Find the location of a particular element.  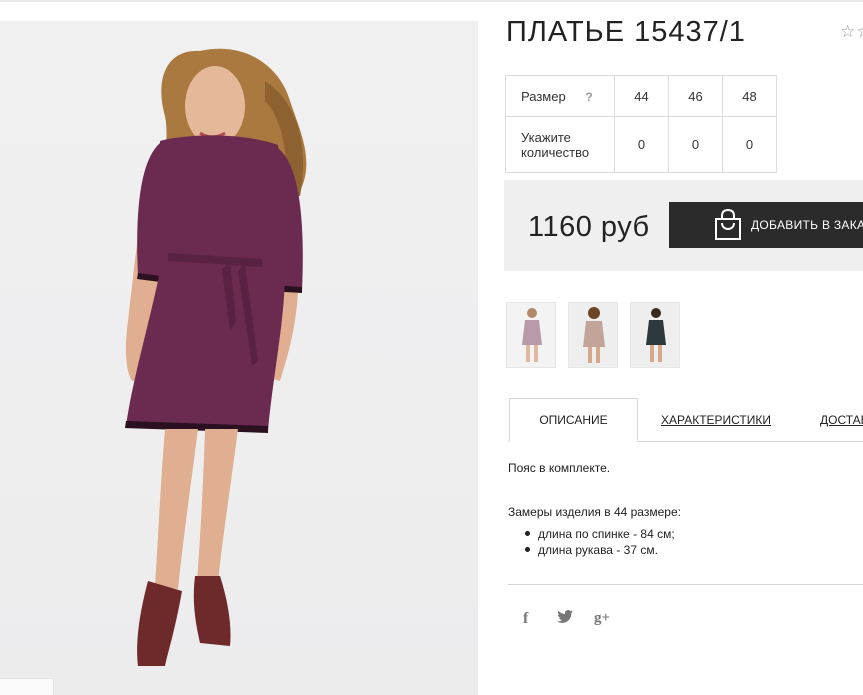

thumbnail-1-image is located at coordinates (531, 335).